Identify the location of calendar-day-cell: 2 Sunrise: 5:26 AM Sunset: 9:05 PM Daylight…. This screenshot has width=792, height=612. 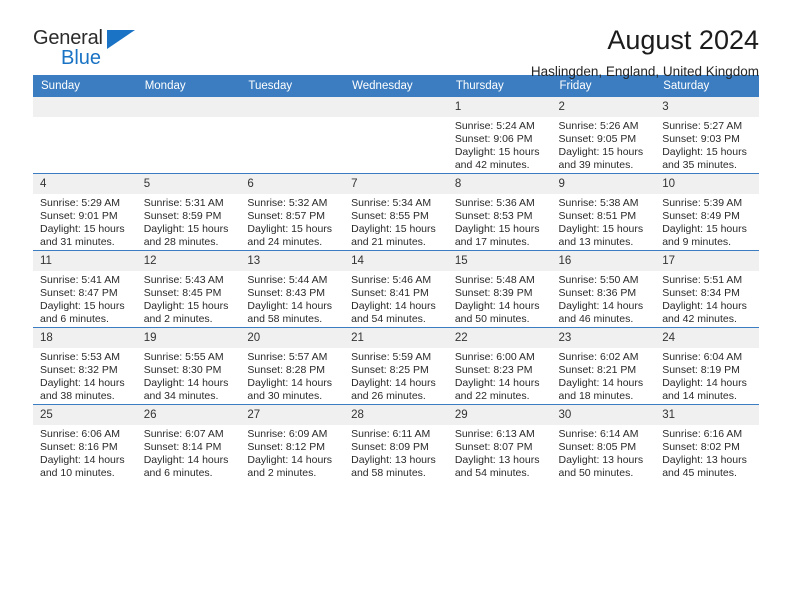
(603, 135).